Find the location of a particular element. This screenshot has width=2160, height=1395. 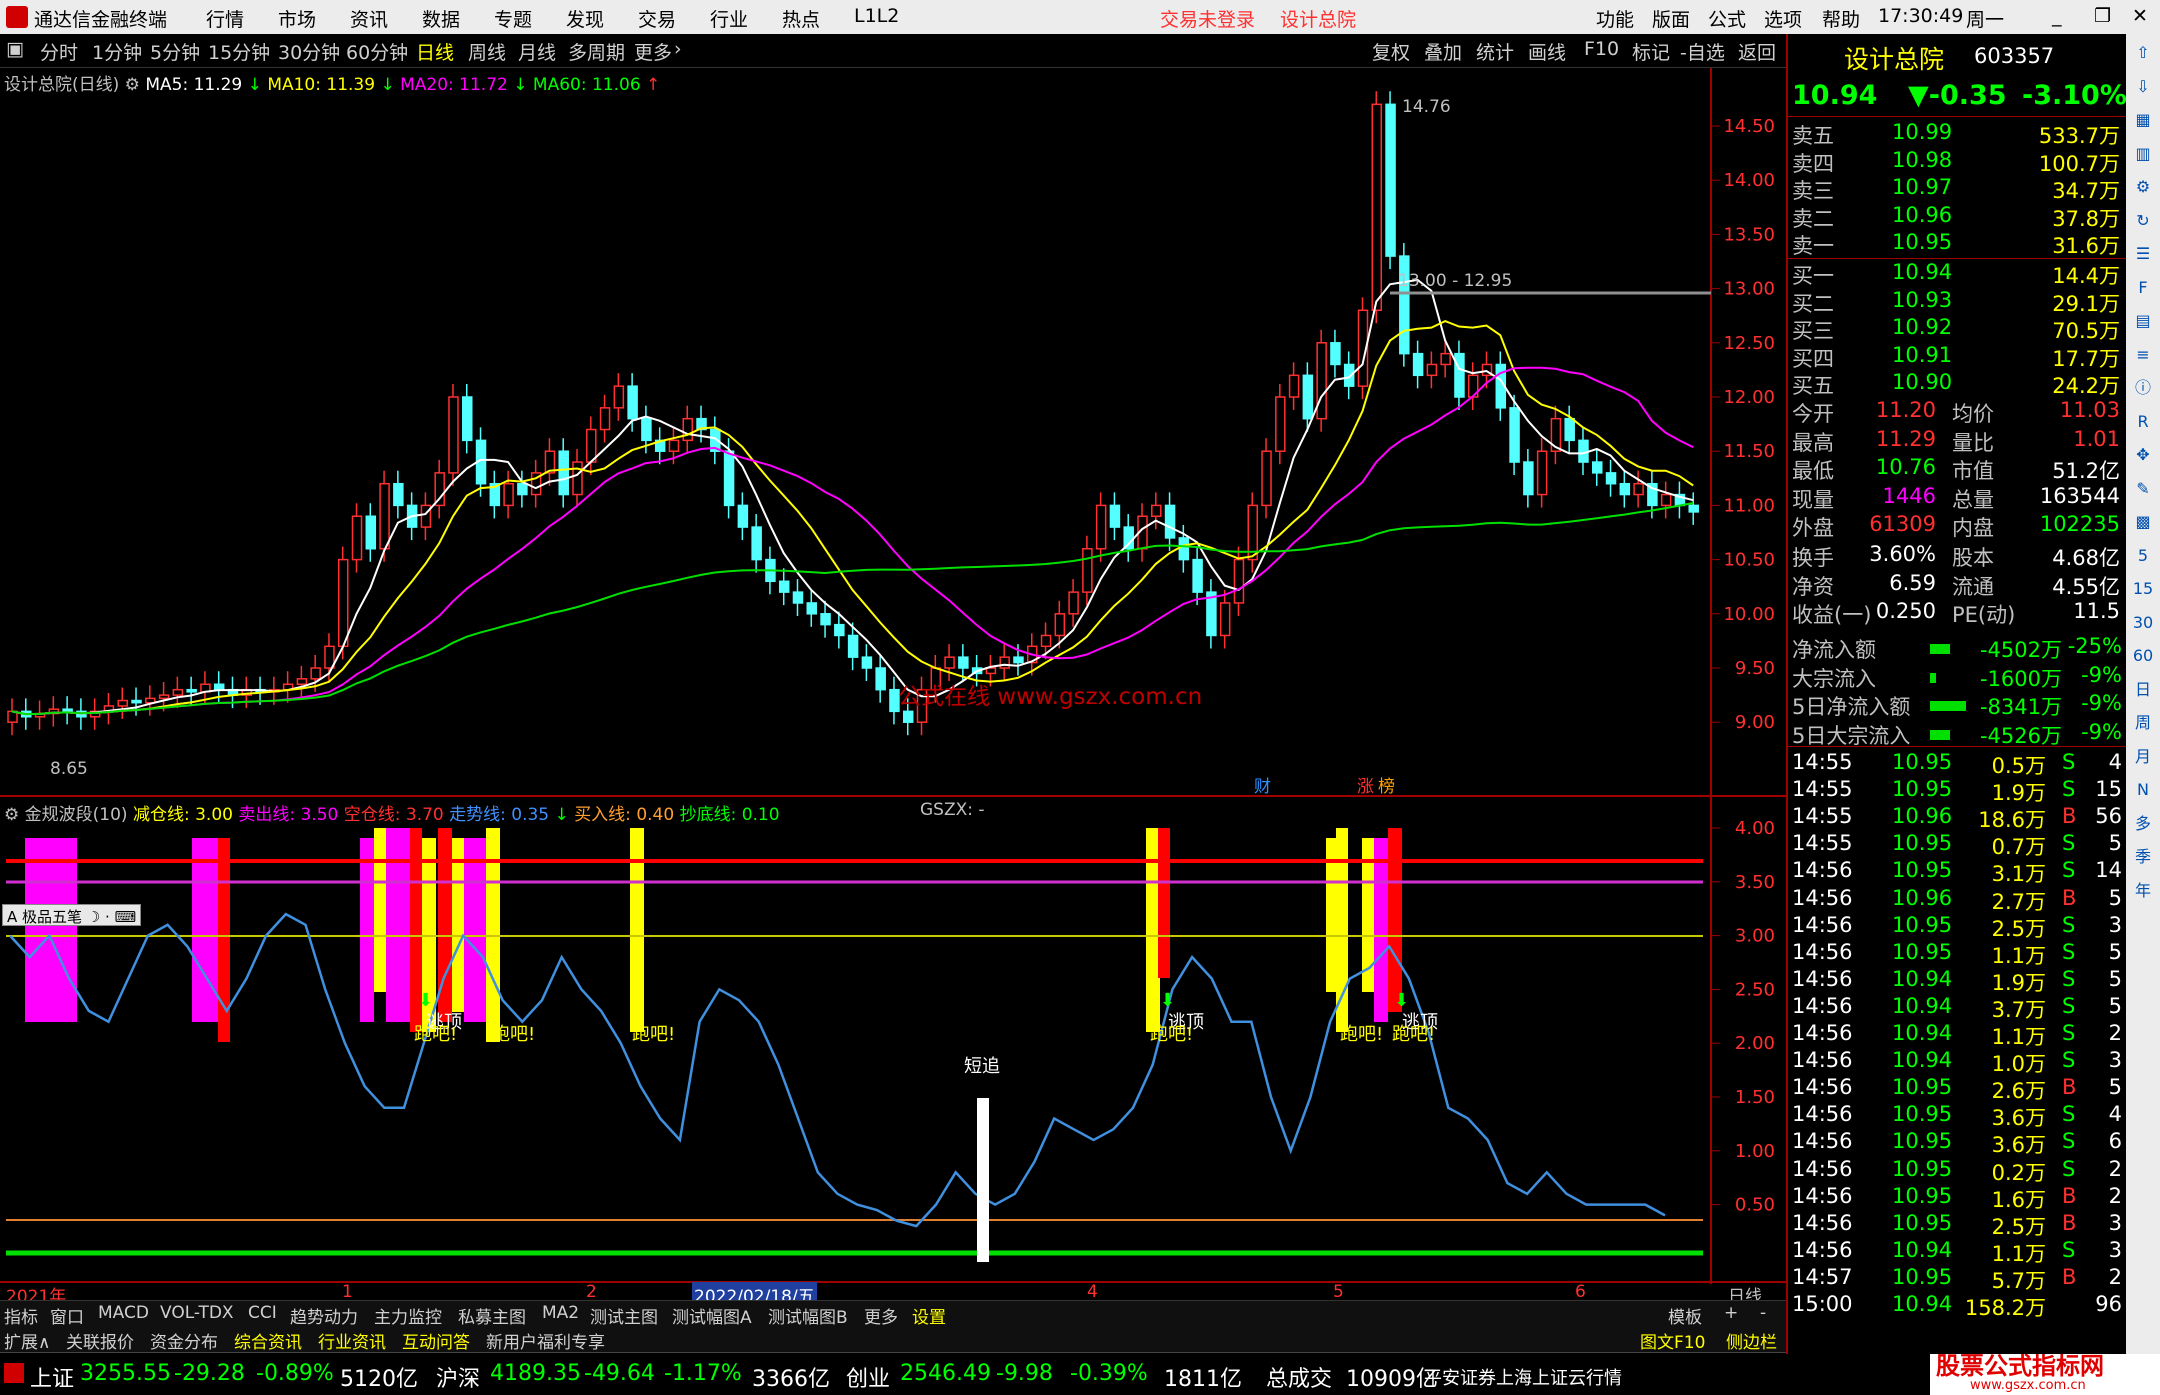

tab-test-b: 测试幅图B is located at coordinates (808, 1315).